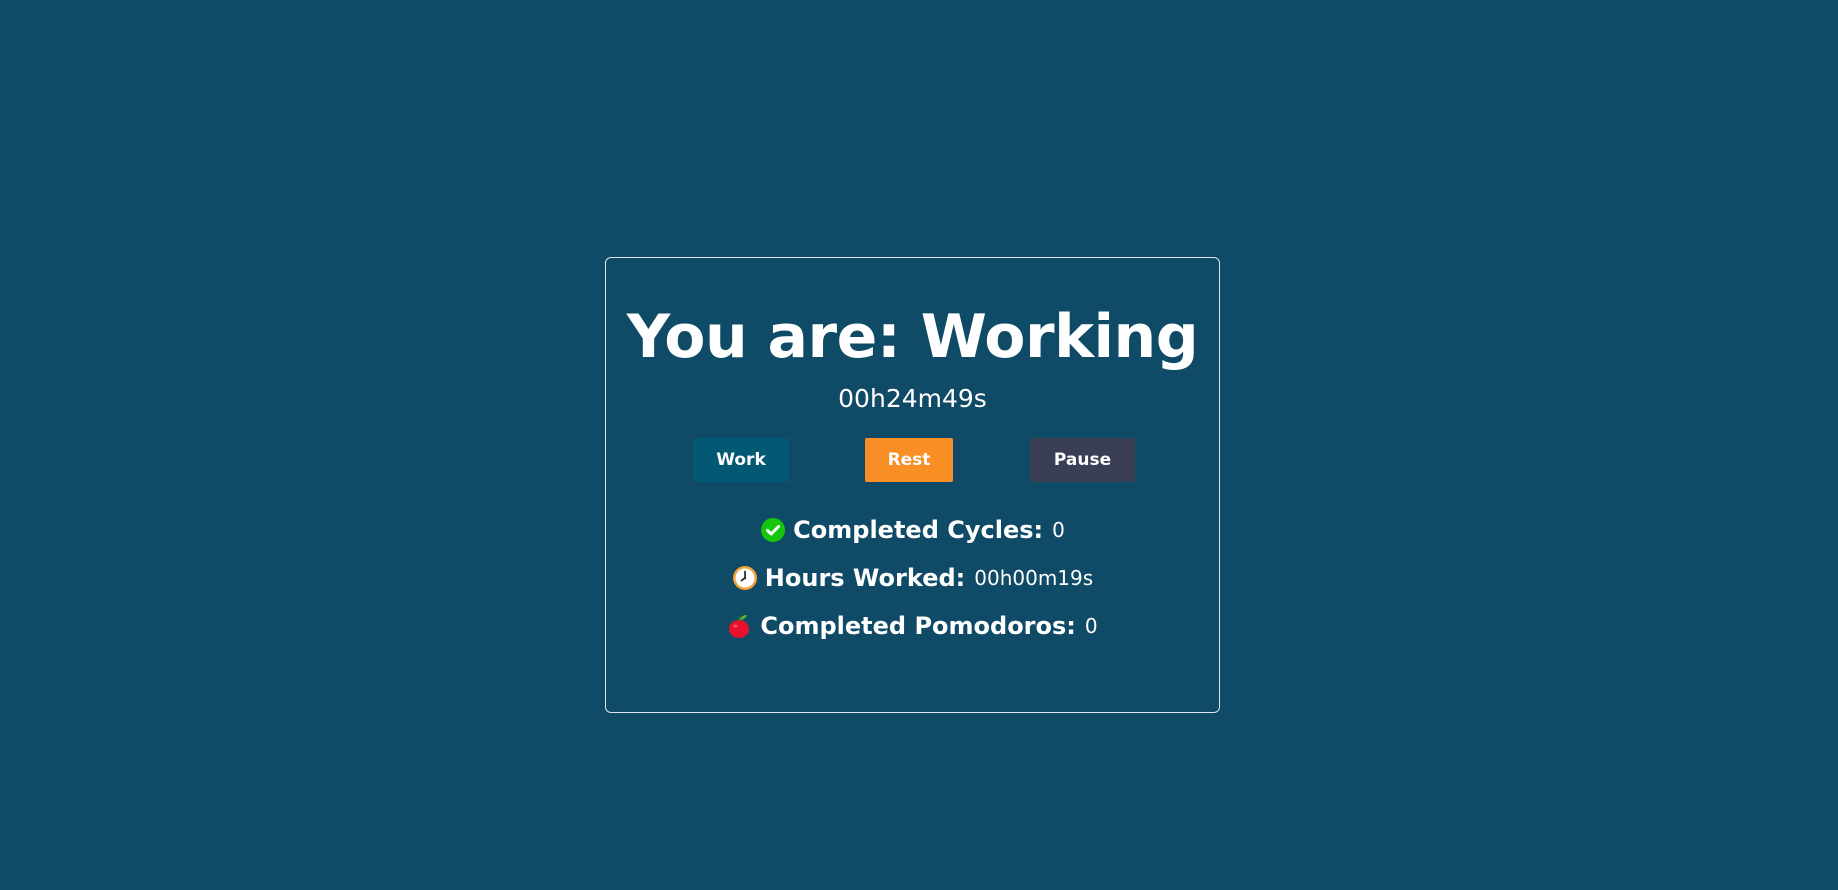 The height and width of the screenshot is (890, 1838). Describe the element at coordinates (740, 626) in the screenshot. I see `tomato-icon` at that location.